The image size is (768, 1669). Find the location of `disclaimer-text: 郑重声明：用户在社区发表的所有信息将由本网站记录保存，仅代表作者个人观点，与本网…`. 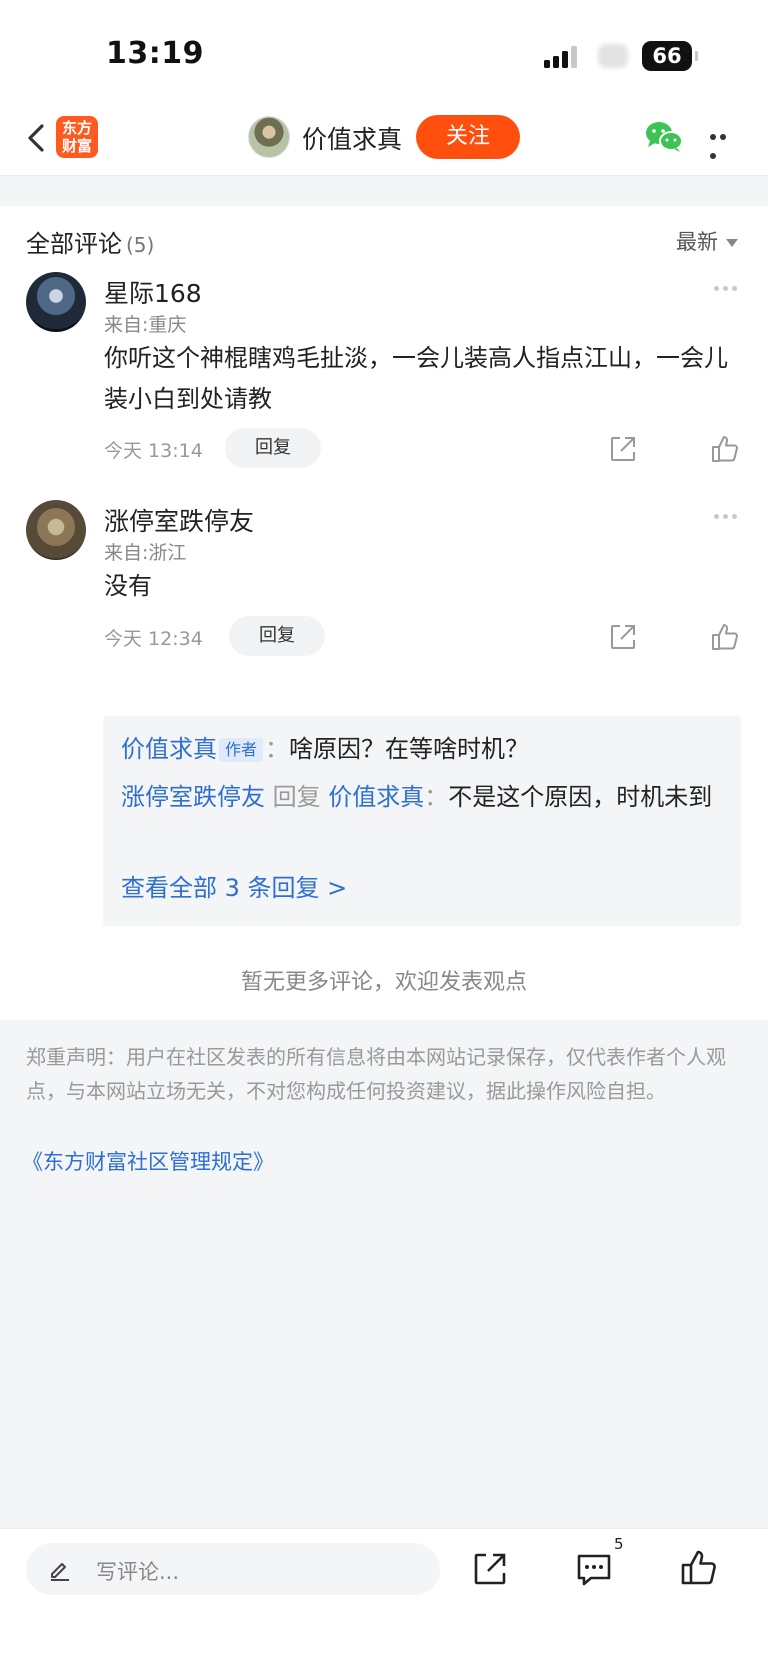

disclaimer-text: 郑重声明：用户在社区发表的所有信息将由本网站记录保存，仅代表作者个人观点，与本网… is located at coordinates (376, 1074).